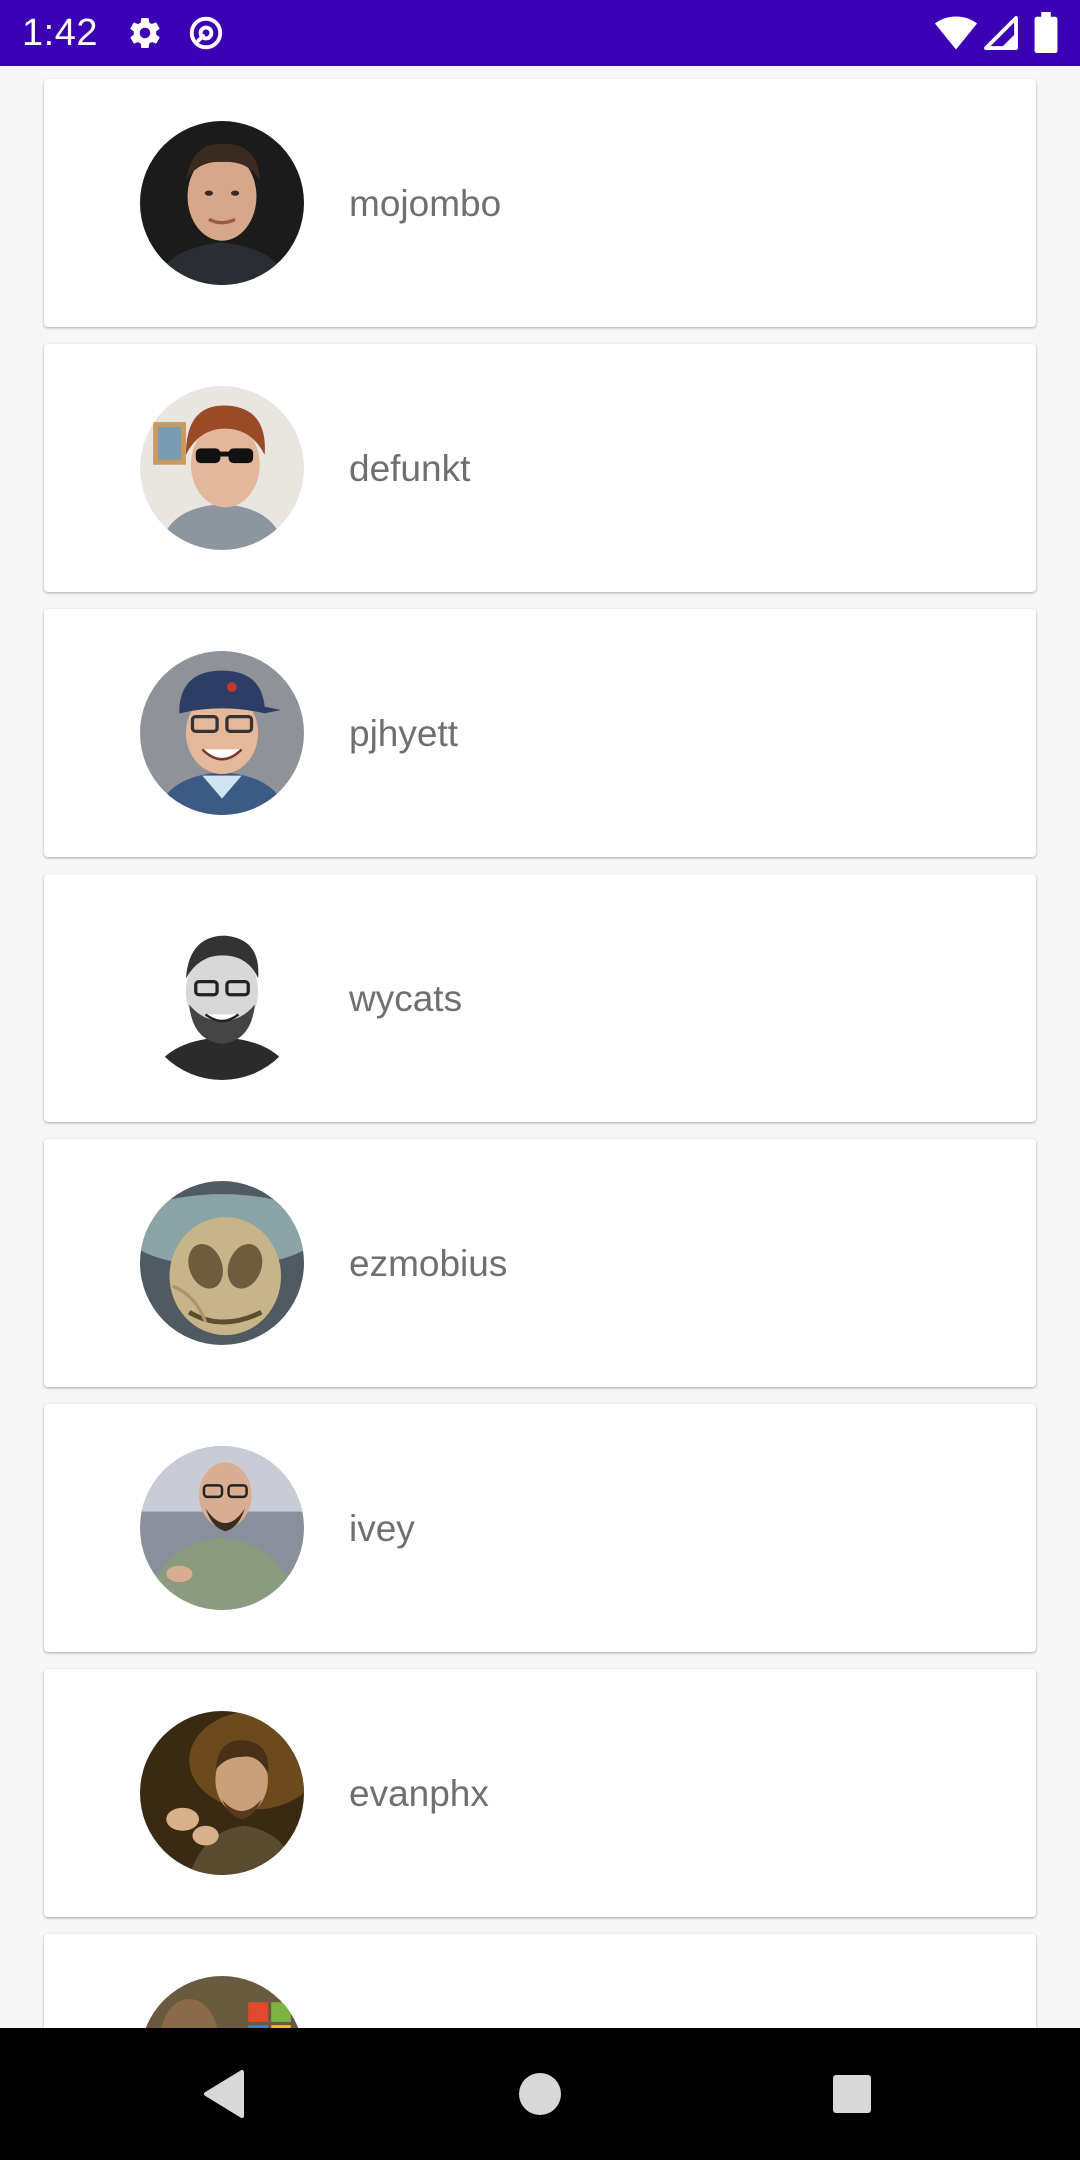 The width and height of the screenshot is (1080, 2160). I want to click on user-card: evanphx, so click(540, 1793).